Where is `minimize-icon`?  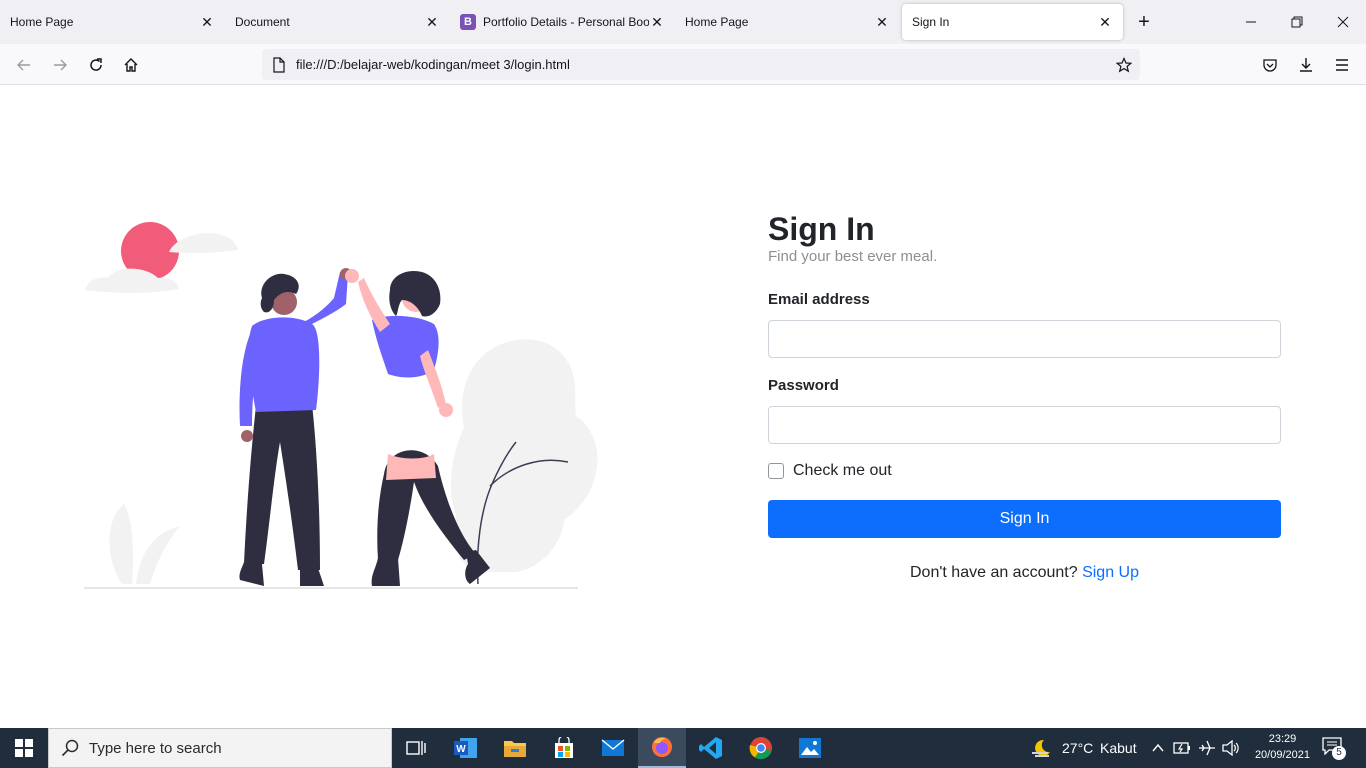 minimize-icon is located at coordinates (1251, 22).